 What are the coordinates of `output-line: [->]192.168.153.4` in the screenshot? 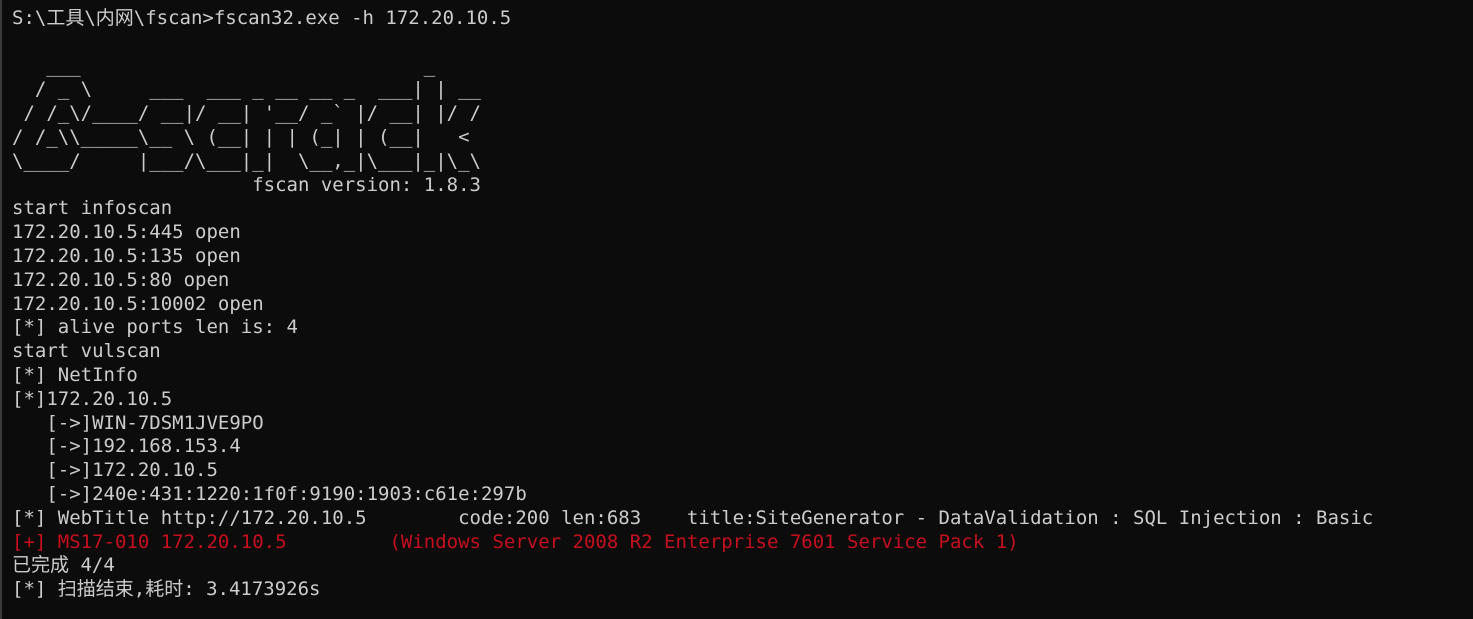 It's located at (126, 446).